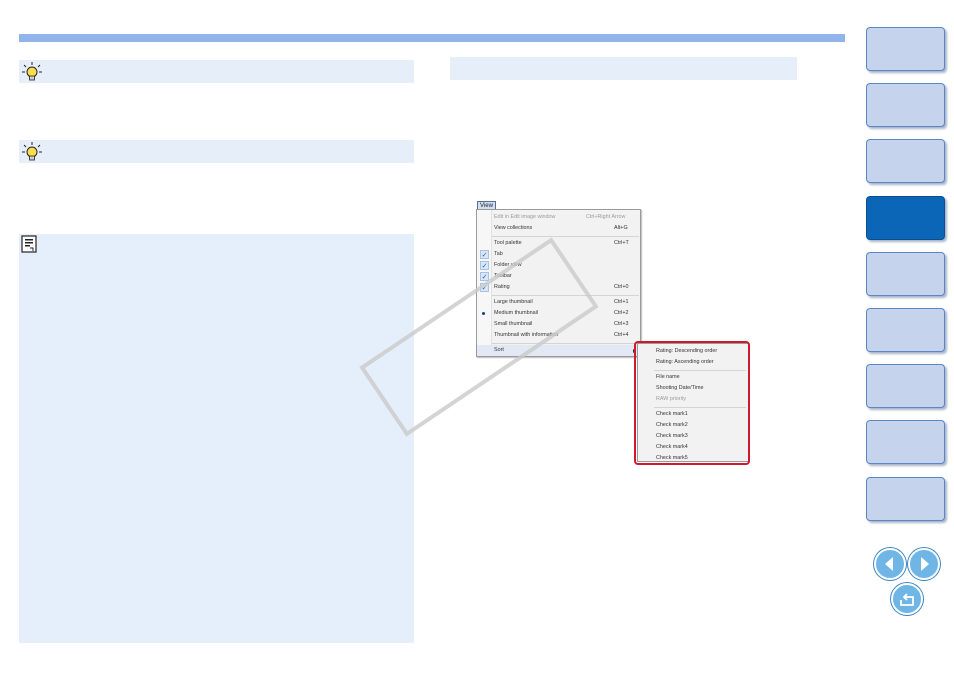 Image resolution: width=954 pixels, height=674 pixels. Describe the element at coordinates (621, 335) in the screenshot. I see `menu-item-shortcut: Ctrl+4` at that location.